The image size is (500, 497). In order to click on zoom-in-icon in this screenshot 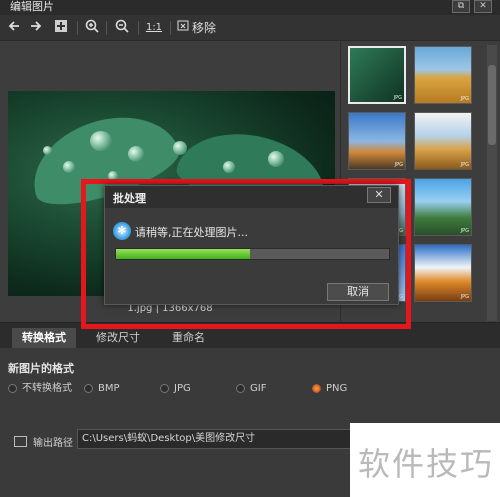, I will do `click(92, 28)`.